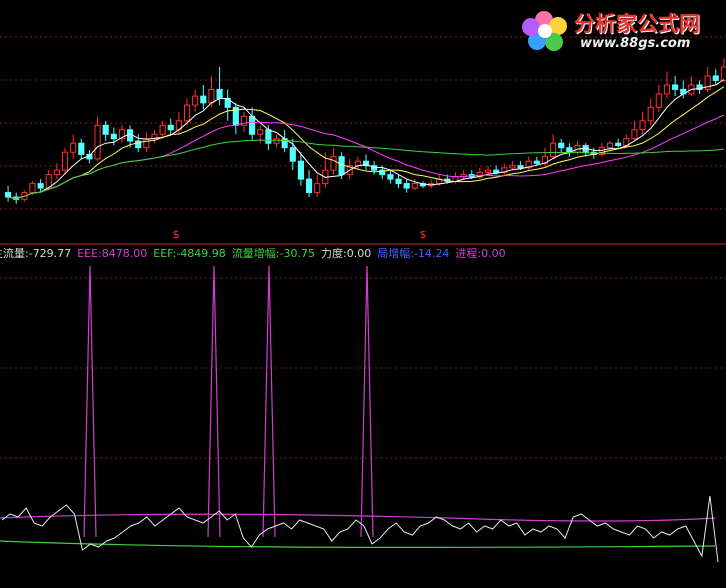 Image resolution: width=726 pixels, height=588 pixels. I want to click on indicator-label: 主流量:, so click(14, 253).